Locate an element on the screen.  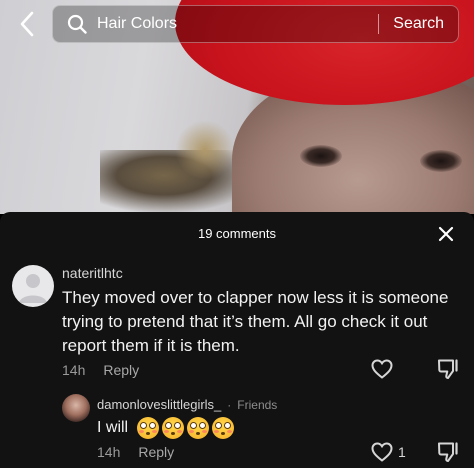
like-button is located at coordinates (382, 369).